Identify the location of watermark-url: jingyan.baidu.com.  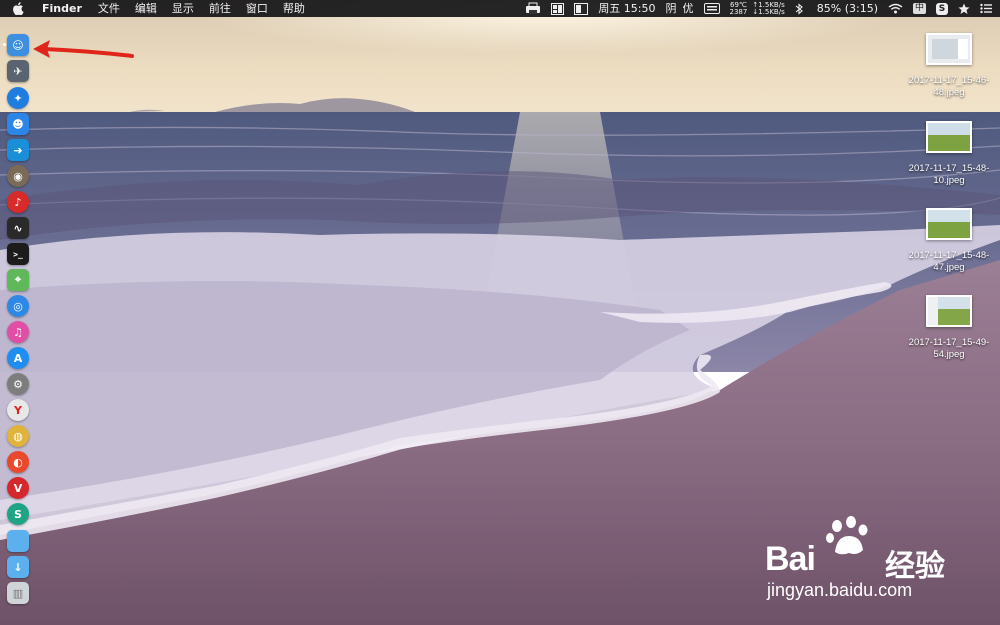
(840, 590).